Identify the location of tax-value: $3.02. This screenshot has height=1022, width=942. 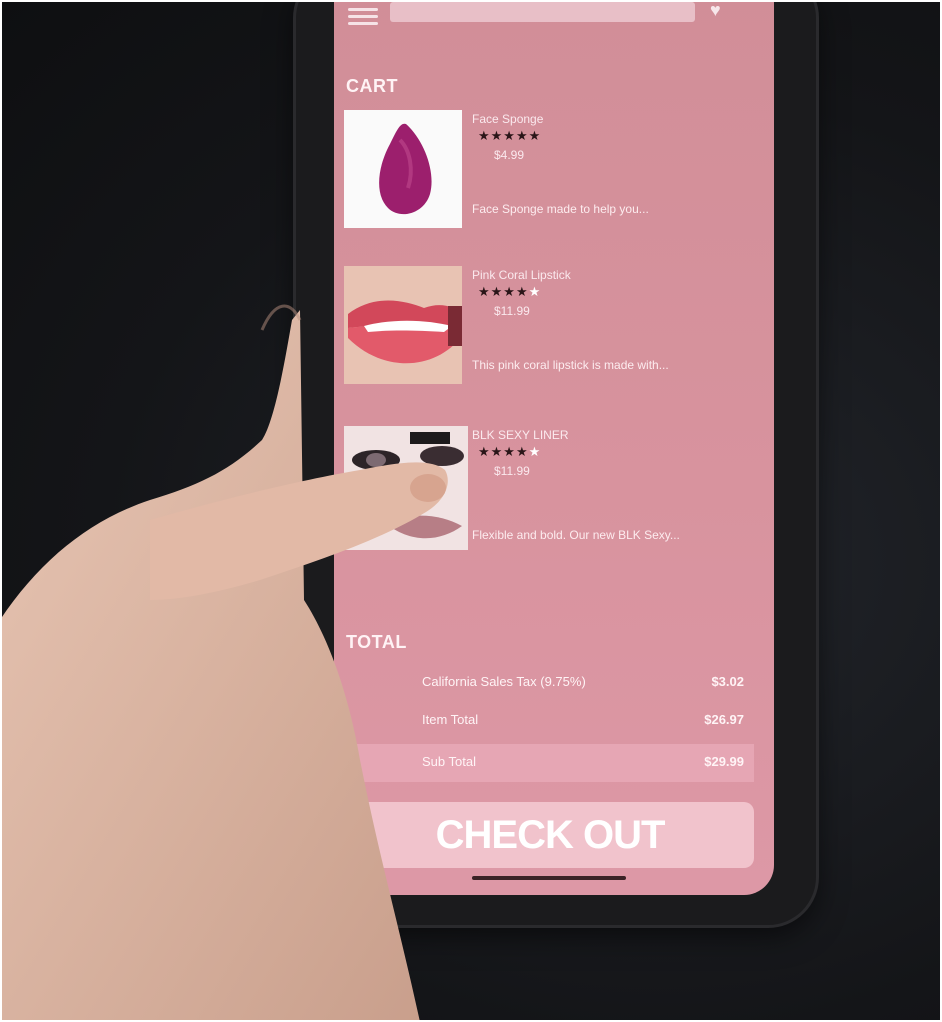
(727, 681).